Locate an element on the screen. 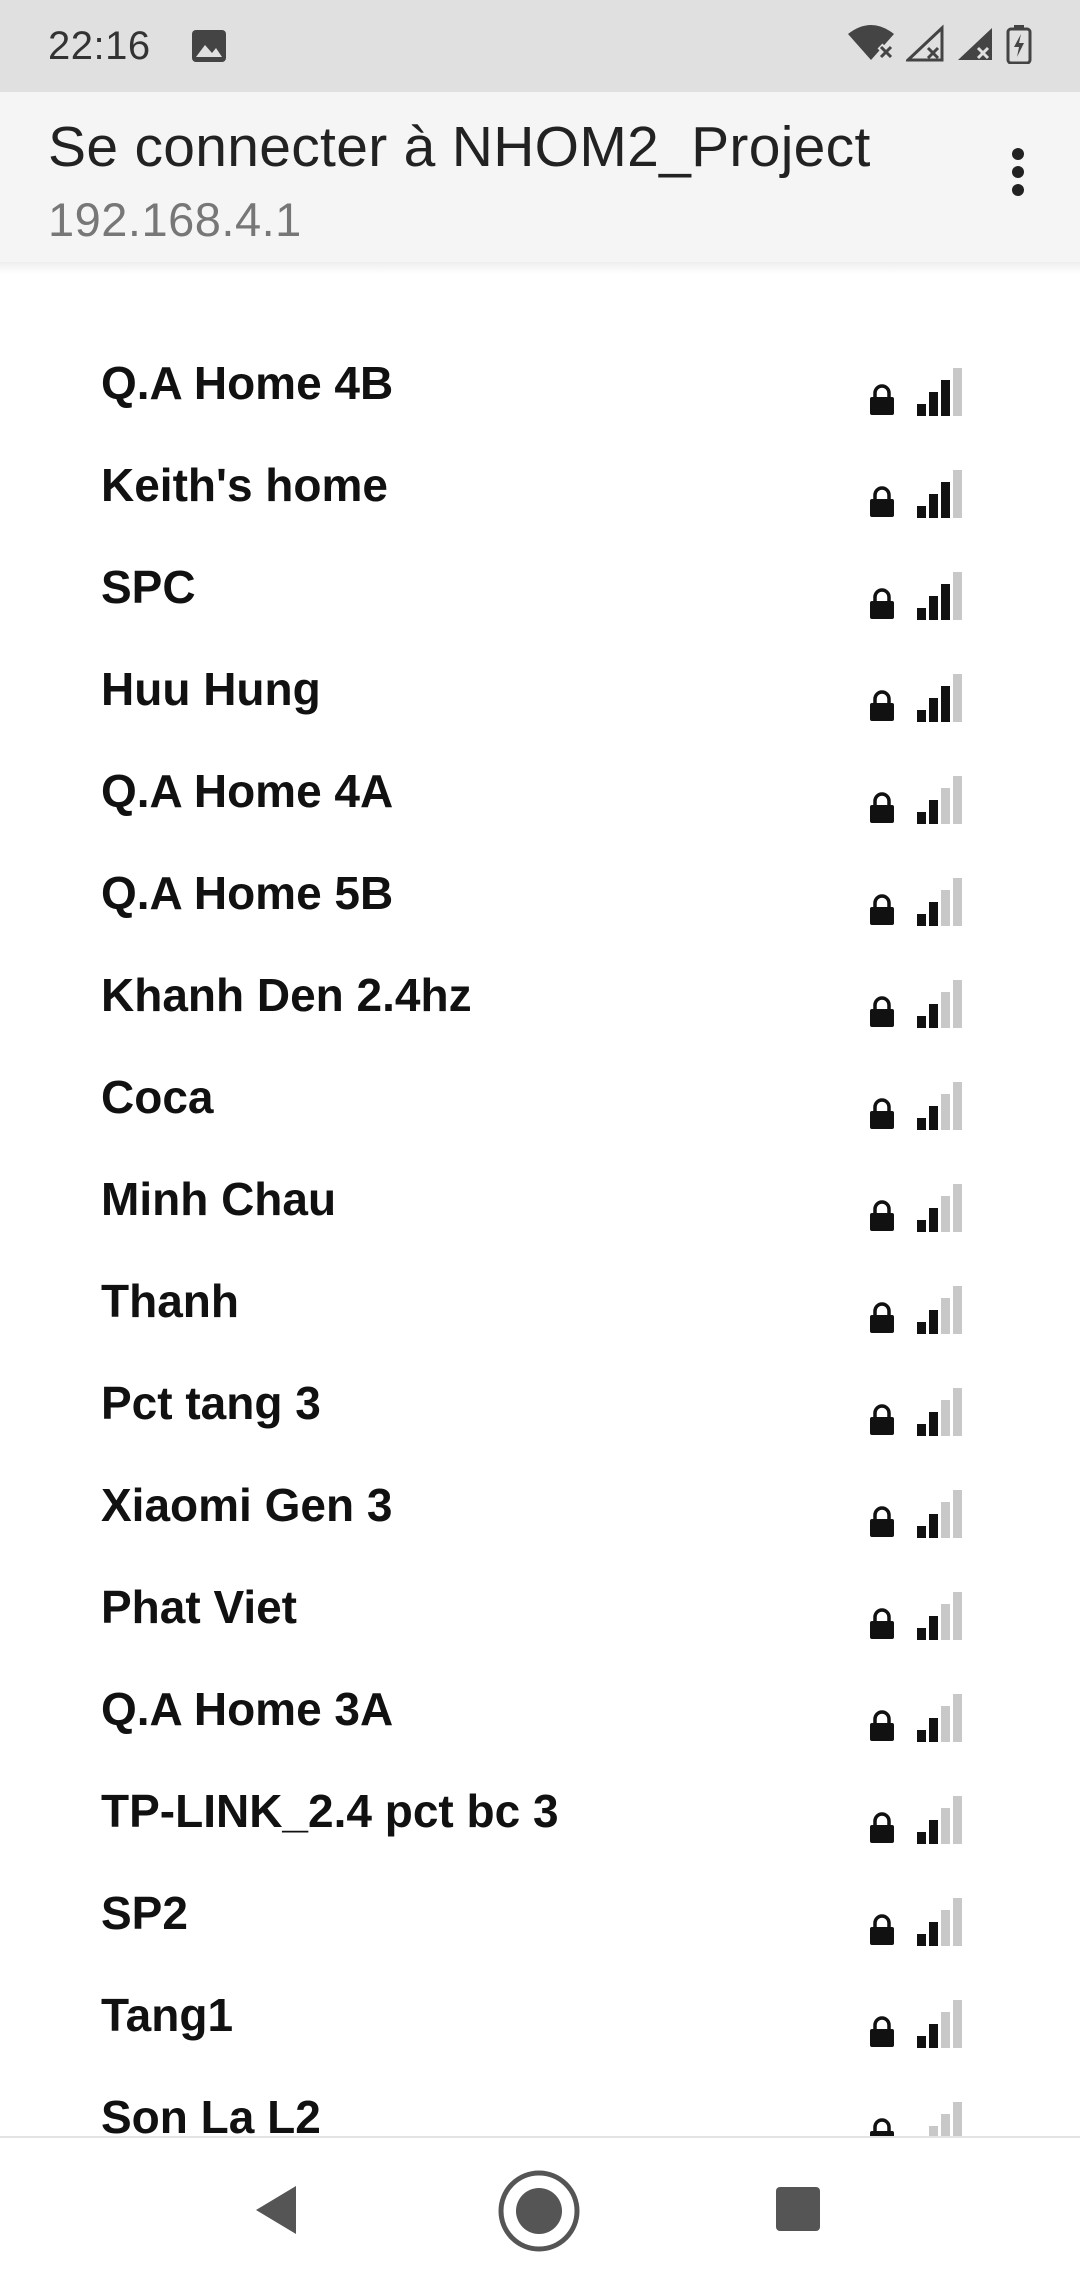  battery-charging-icon is located at coordinates (1019, 46).